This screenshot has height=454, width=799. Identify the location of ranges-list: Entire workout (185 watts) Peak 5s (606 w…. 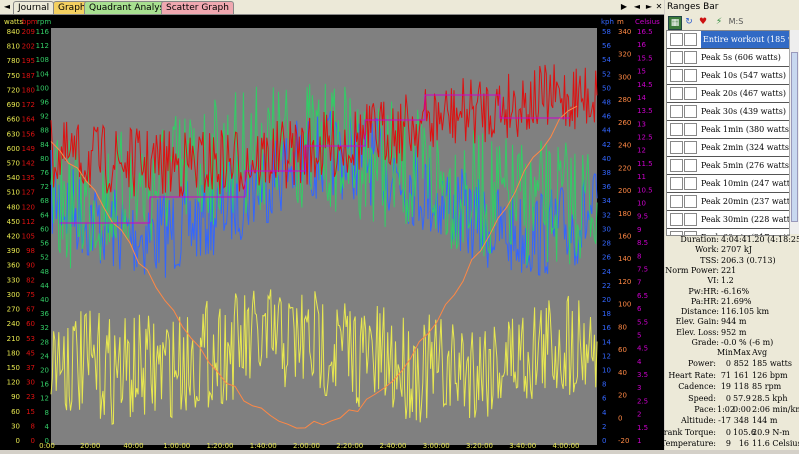
(728, 133).